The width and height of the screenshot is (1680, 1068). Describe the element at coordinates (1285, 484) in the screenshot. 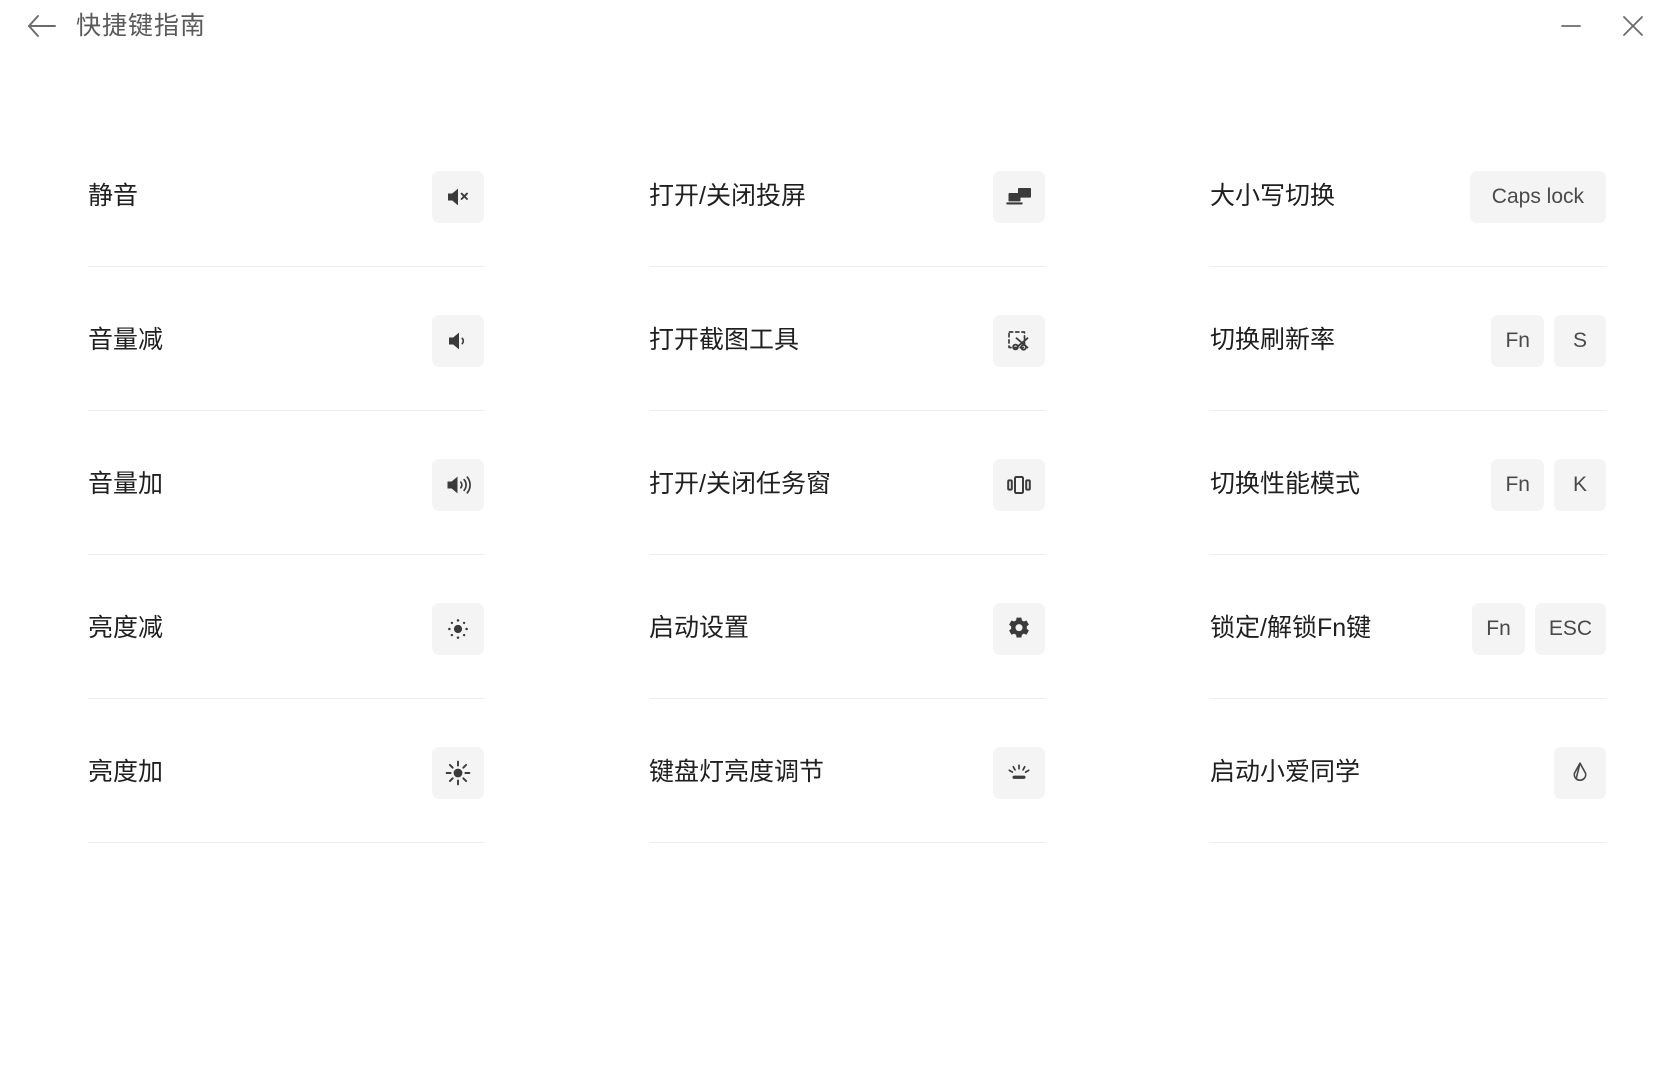

I see `shortcut-label: 切换性能模式` at that location.